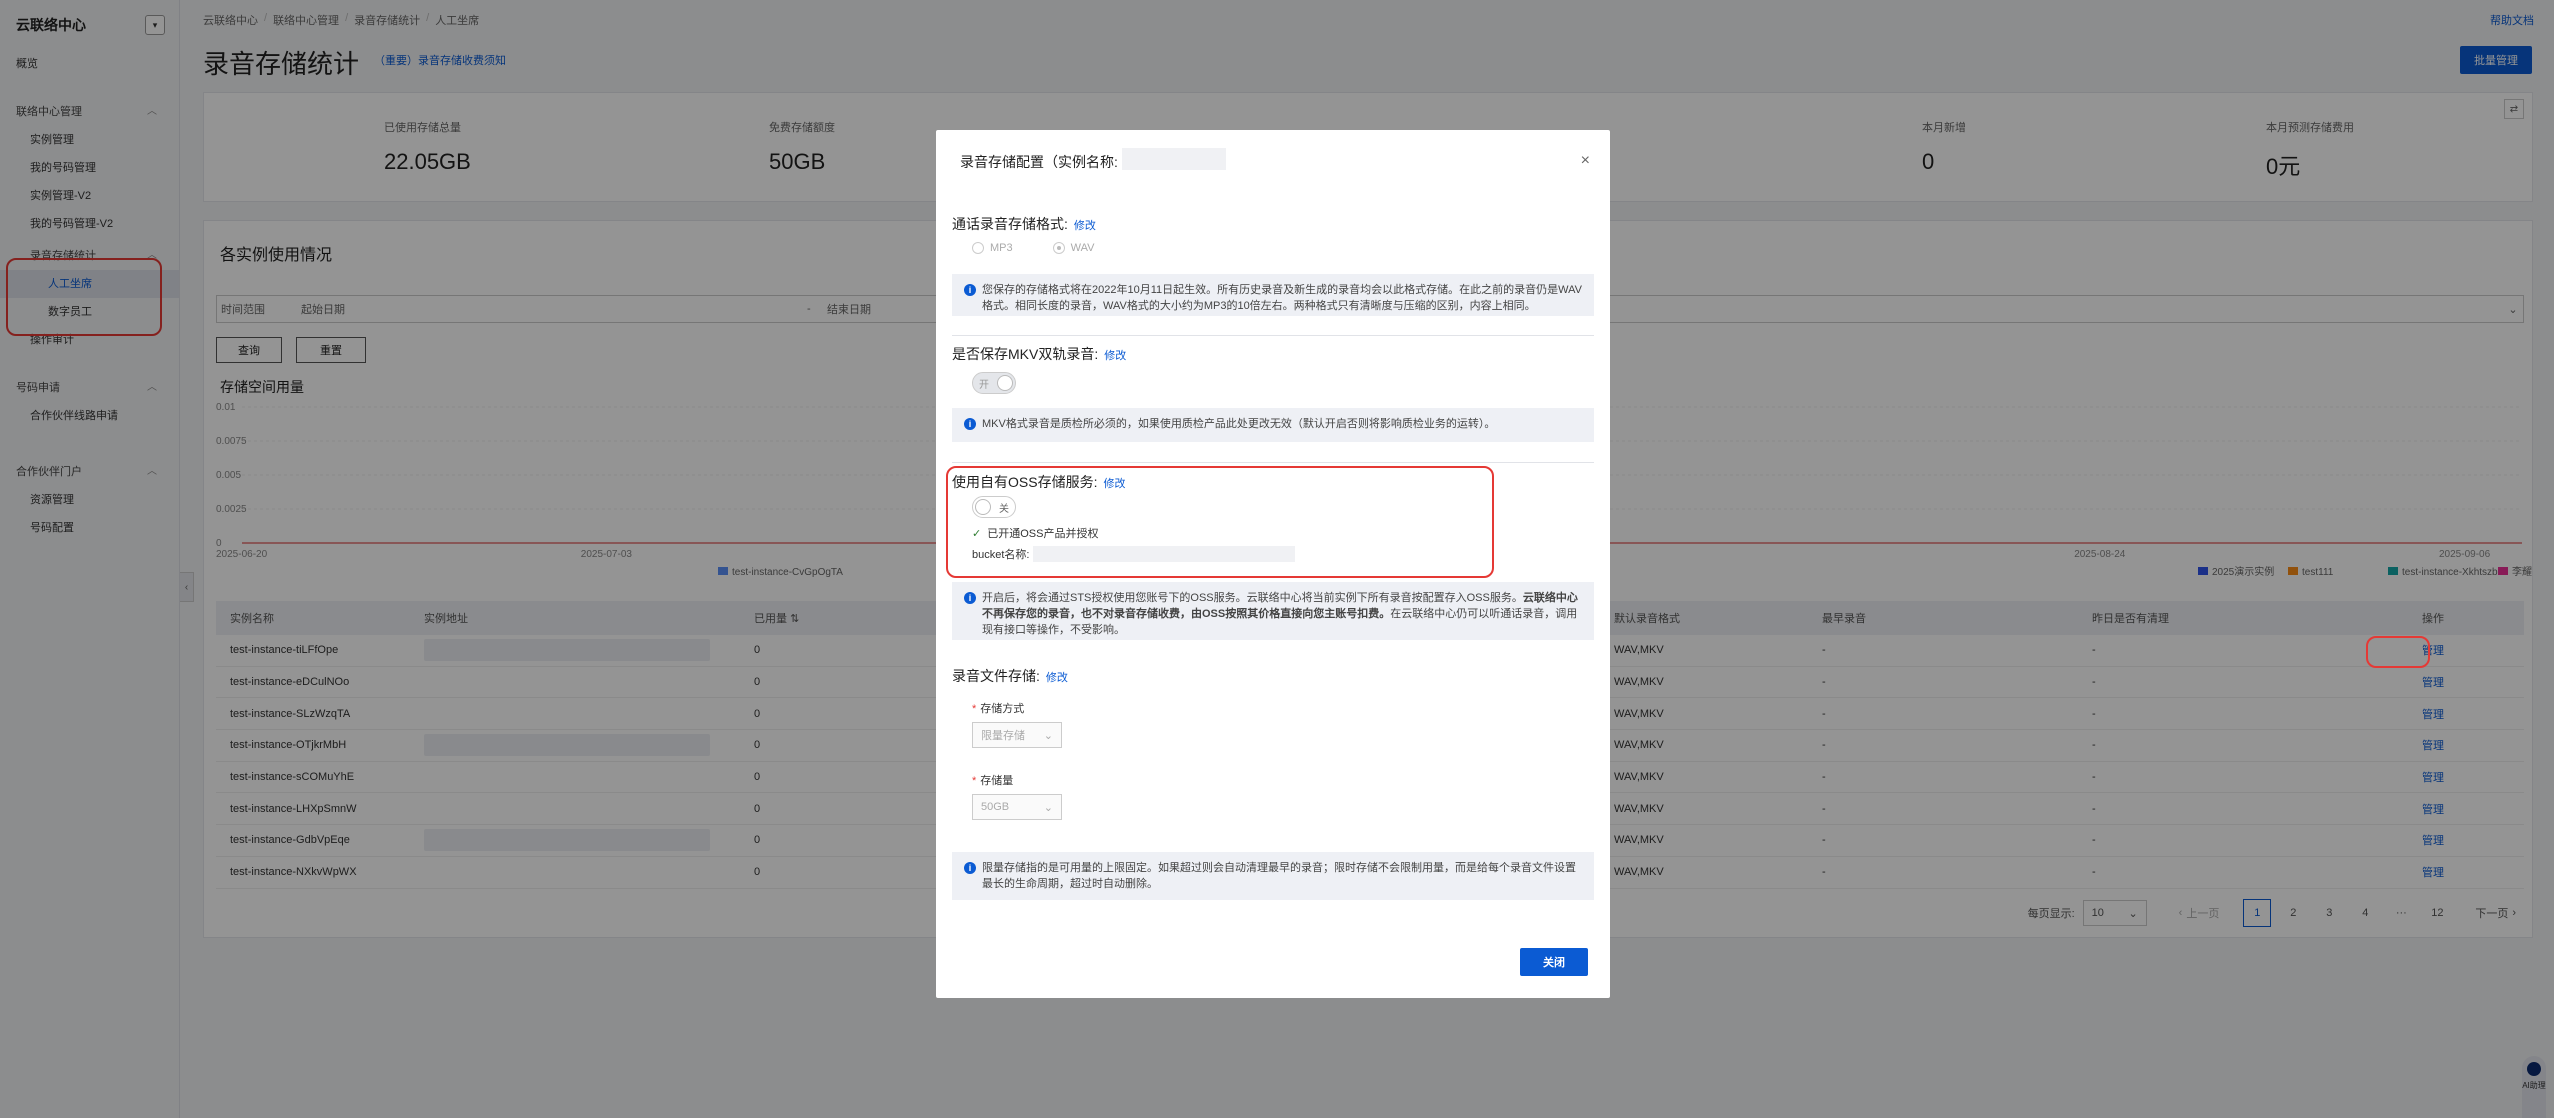  What do you see at coordinates (1001, 248) in the screenshot?
I see `radio-label: MP3` at bounding box center [1001, 248].